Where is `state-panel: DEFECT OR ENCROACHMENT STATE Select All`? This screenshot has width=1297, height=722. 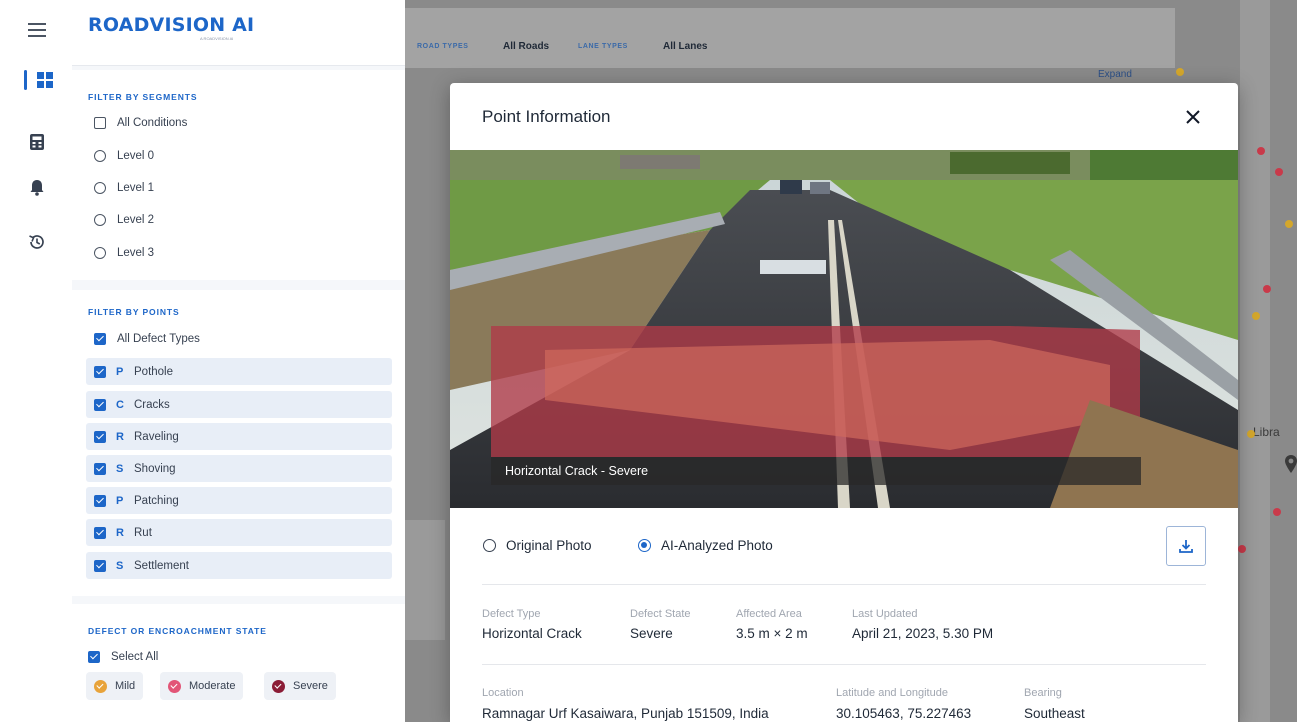 state-panel: DEFECT OR ENCROACHMENT STATE Select All is located at coordinates (238, 663).